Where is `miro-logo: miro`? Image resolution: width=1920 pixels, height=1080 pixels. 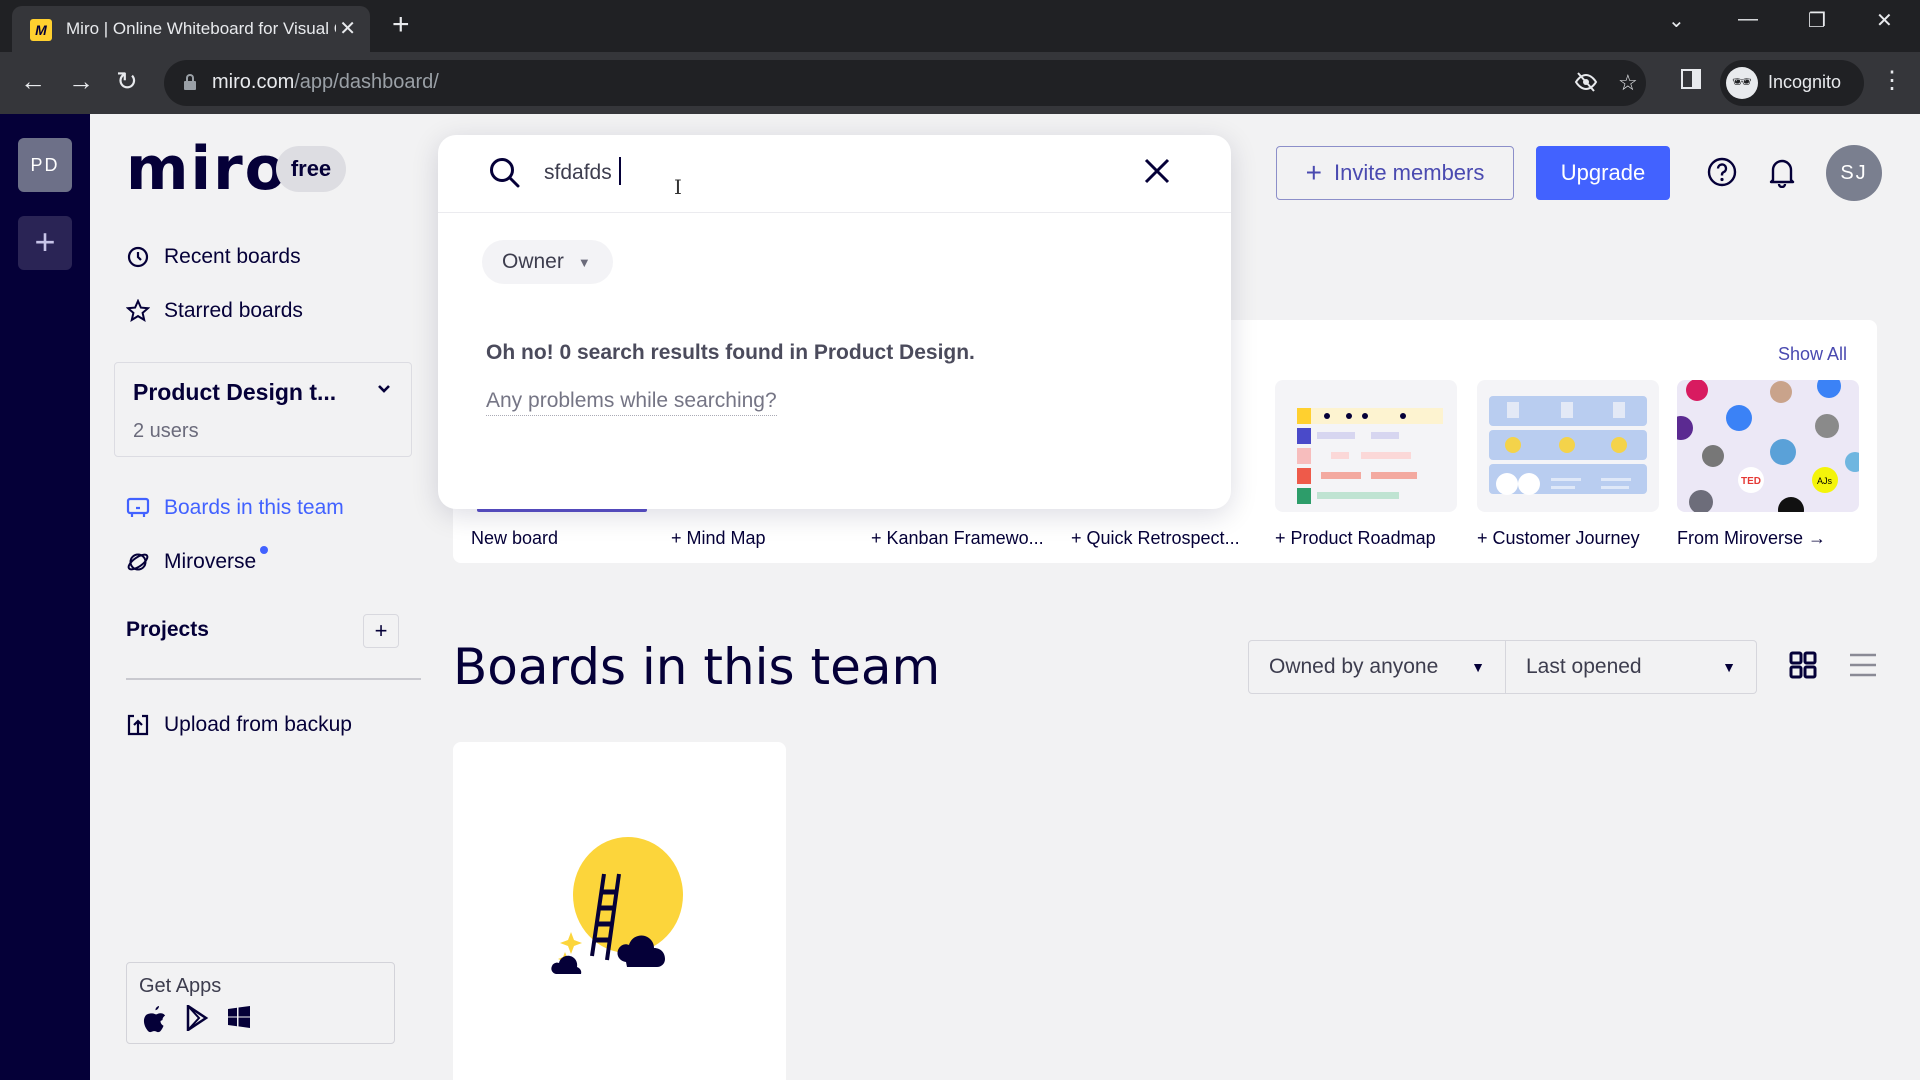 miro-logo: miro is located at coordinates (207, 169).